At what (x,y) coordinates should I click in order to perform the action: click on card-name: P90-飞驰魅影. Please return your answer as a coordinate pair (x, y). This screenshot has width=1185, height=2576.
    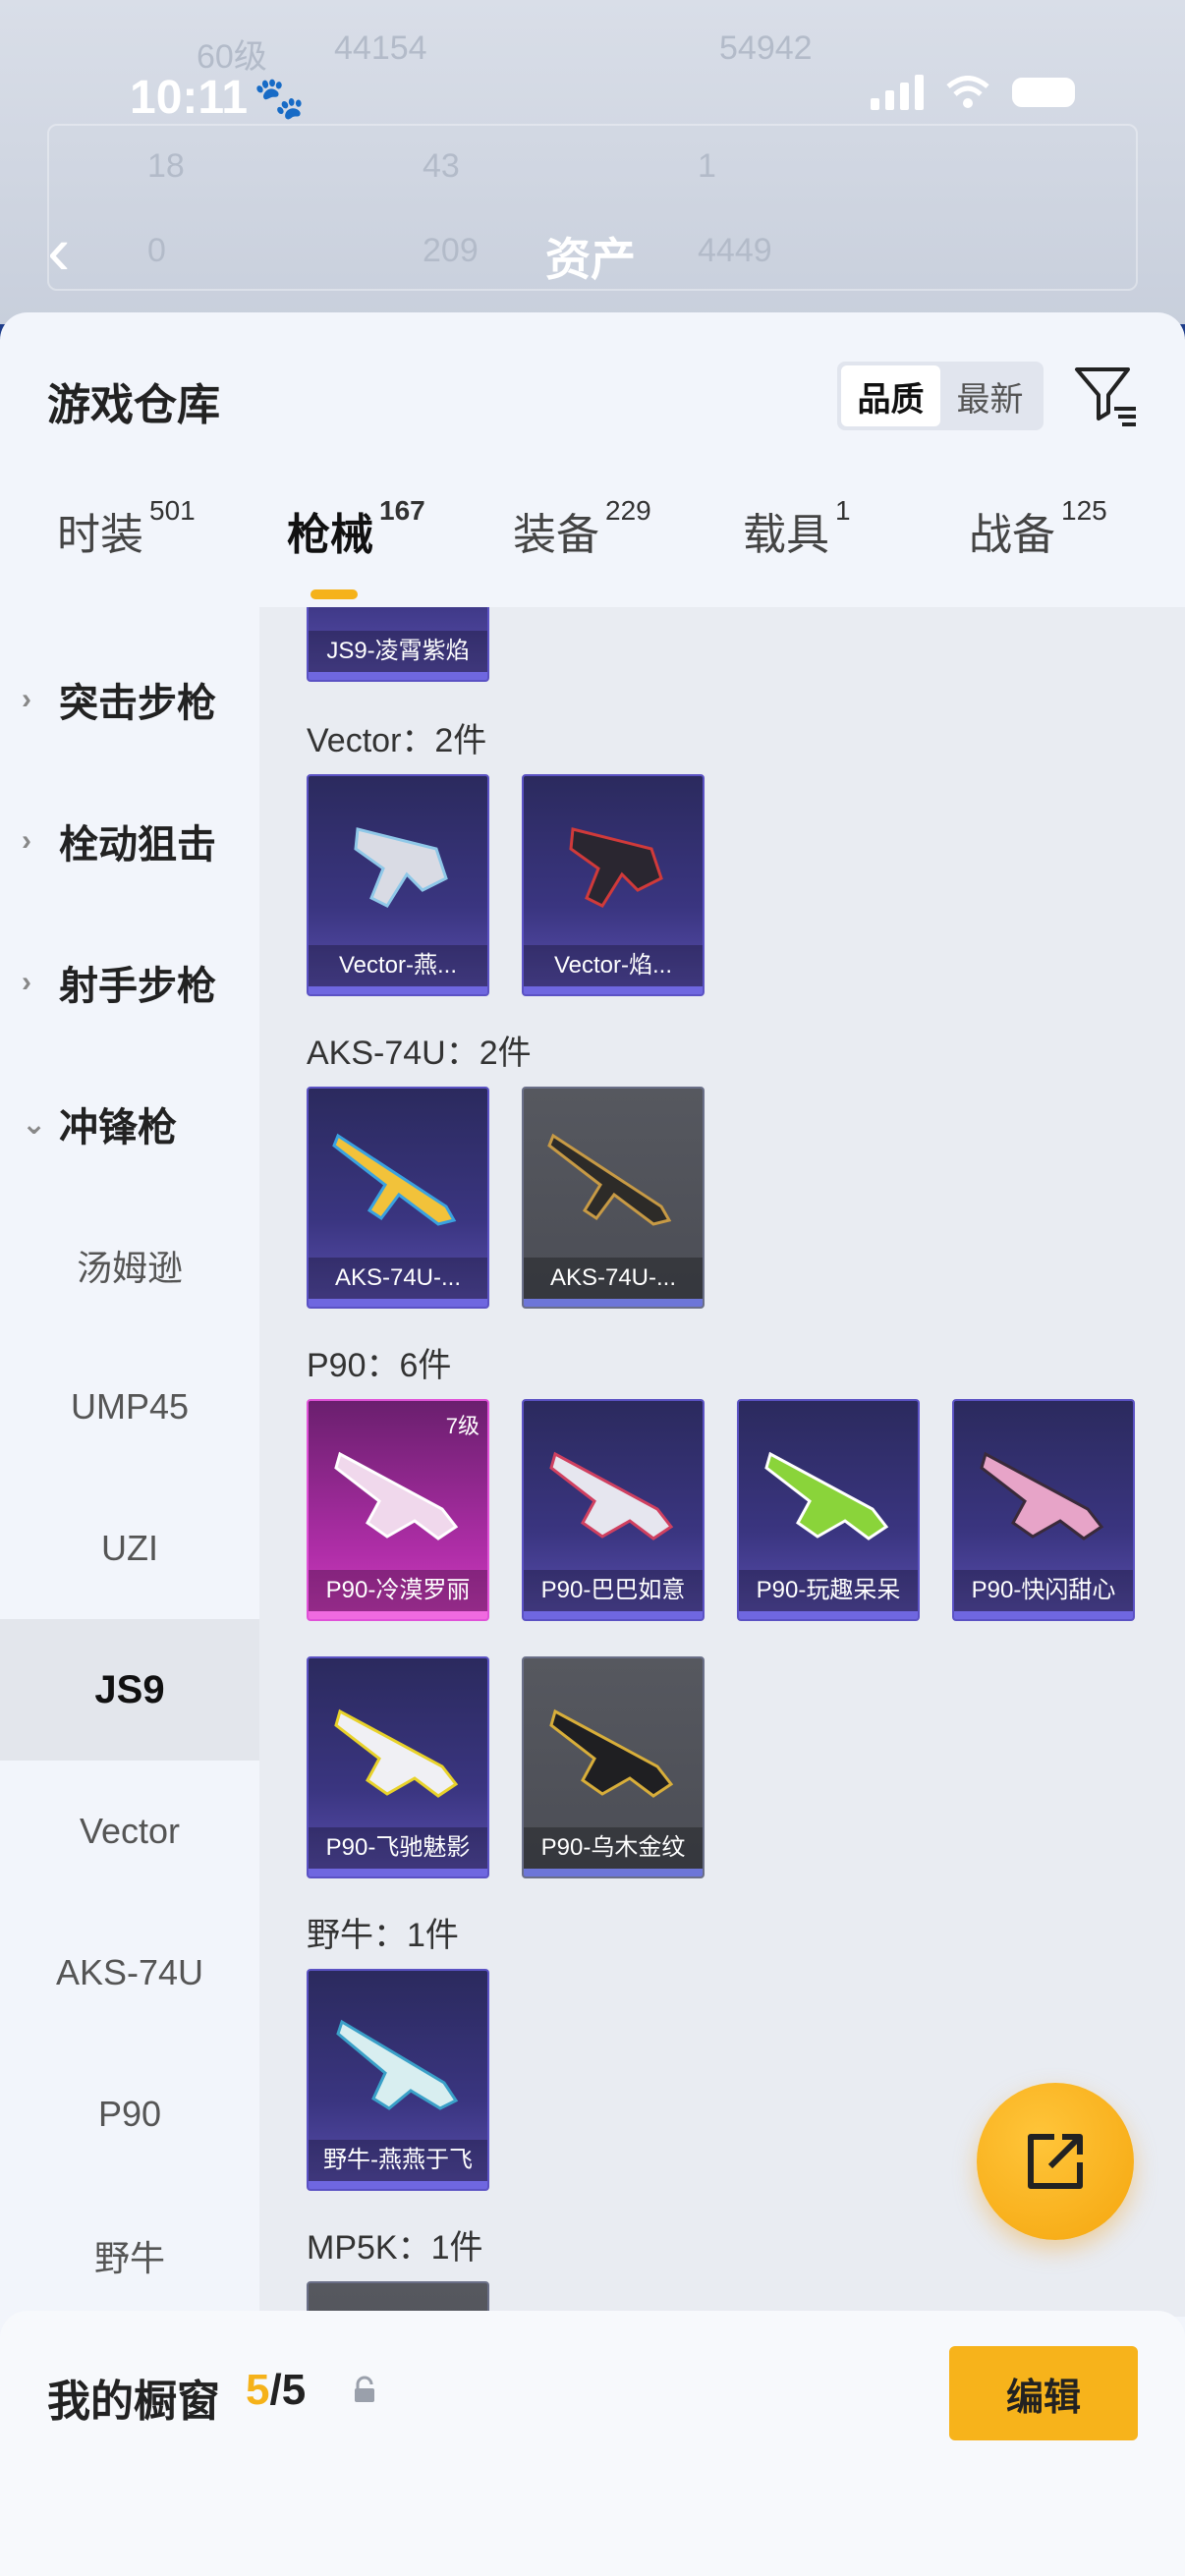
    Looking at the image, I should click on (398, 1848).